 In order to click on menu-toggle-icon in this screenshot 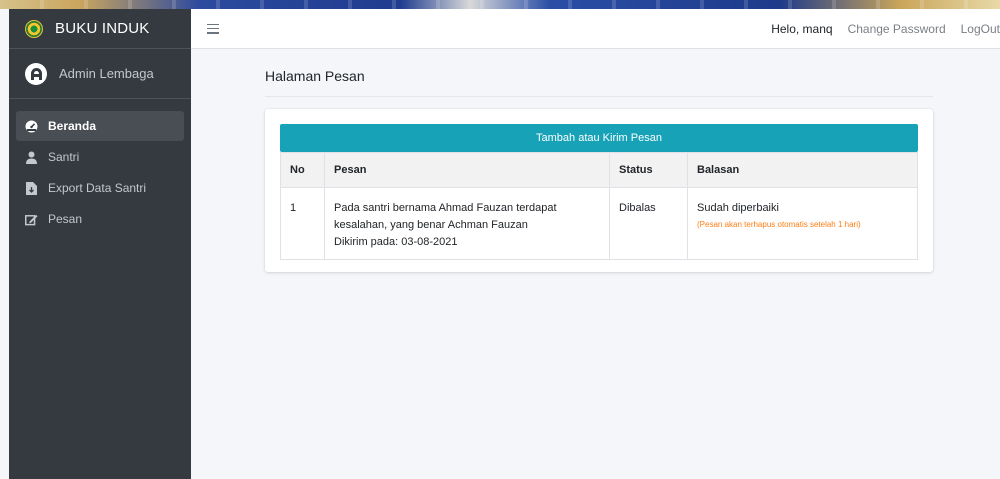, I will do `click(213, 28)`.